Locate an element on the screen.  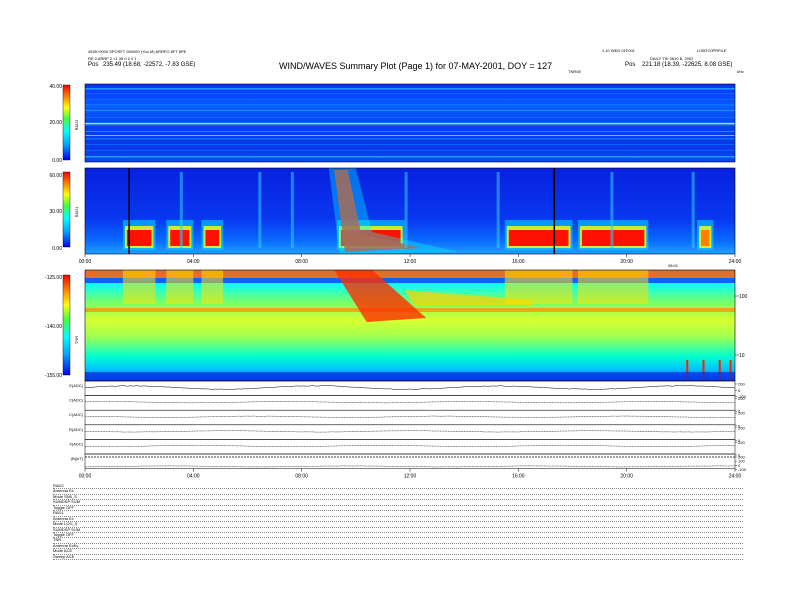
hk-xtick-label: 12:00 is located at coordinates (410, 477).